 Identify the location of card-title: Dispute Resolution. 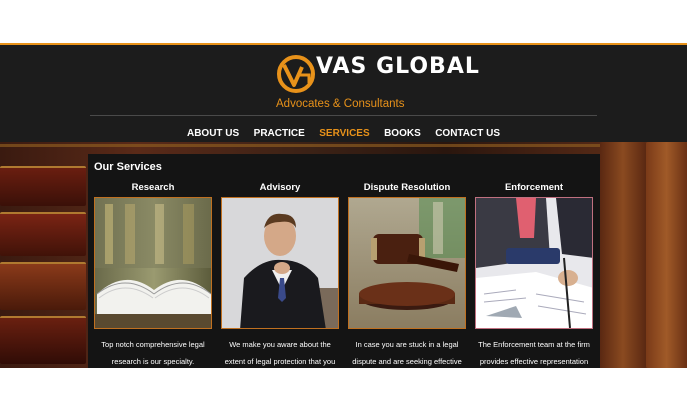
(407, 187).